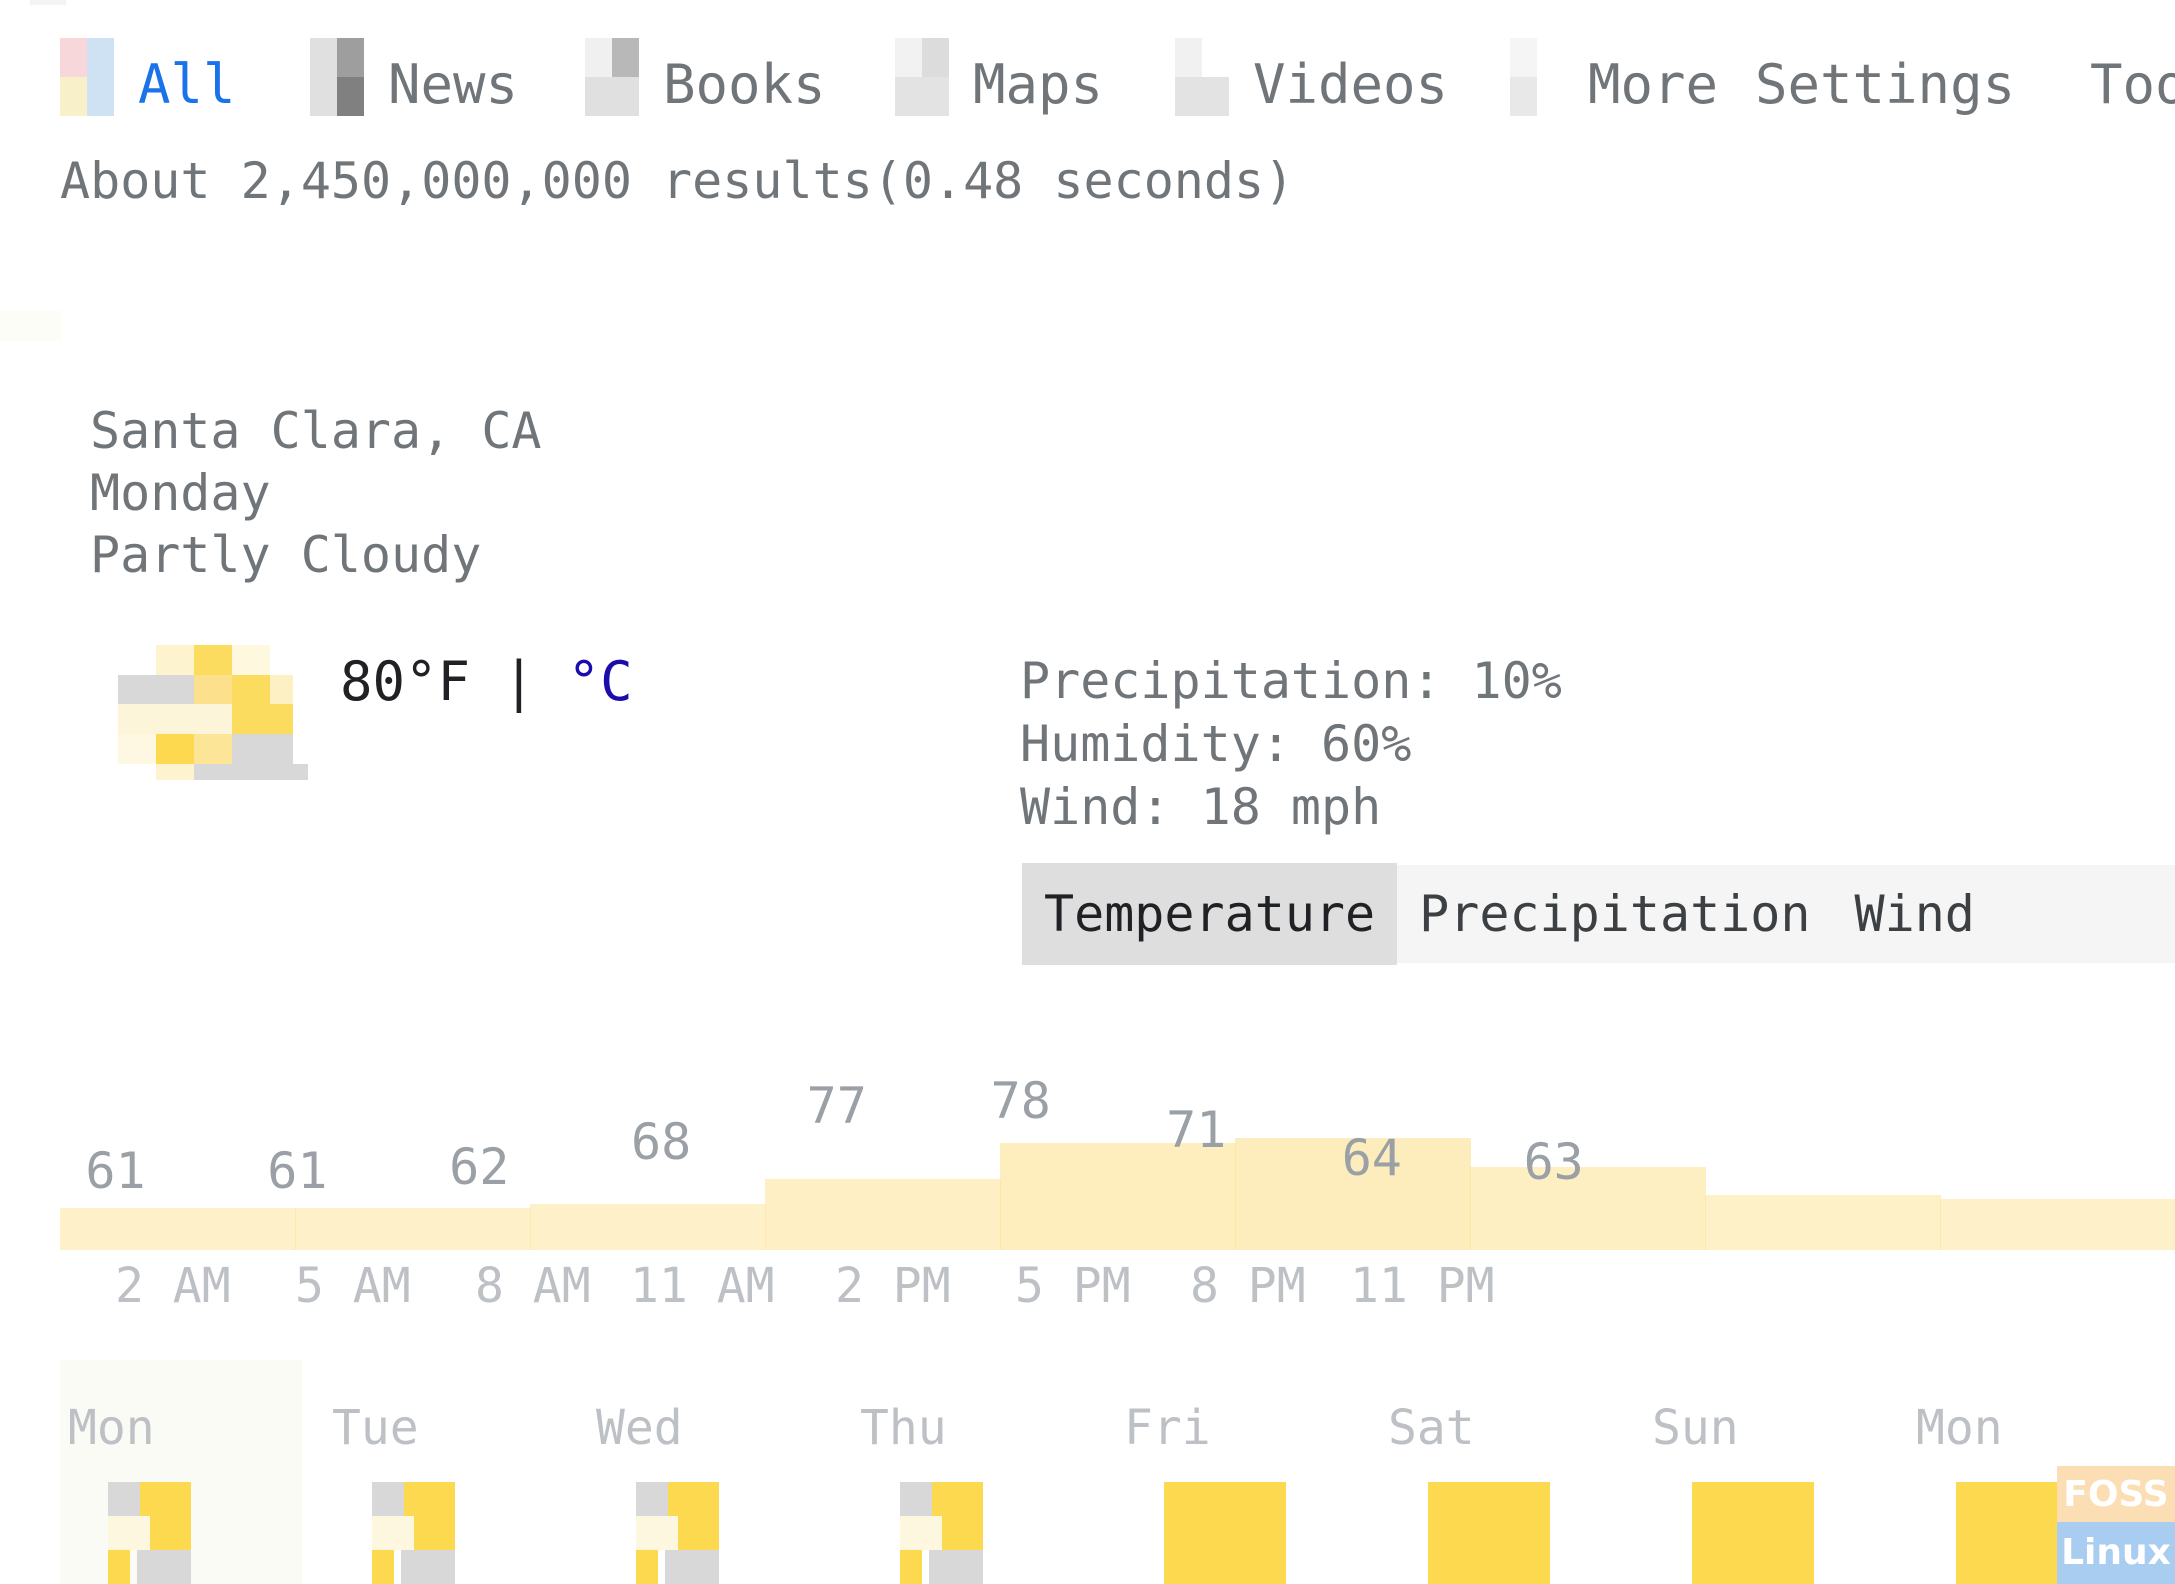  I want to click on watermark-linux-text: Linux, so click(2116, 1552).